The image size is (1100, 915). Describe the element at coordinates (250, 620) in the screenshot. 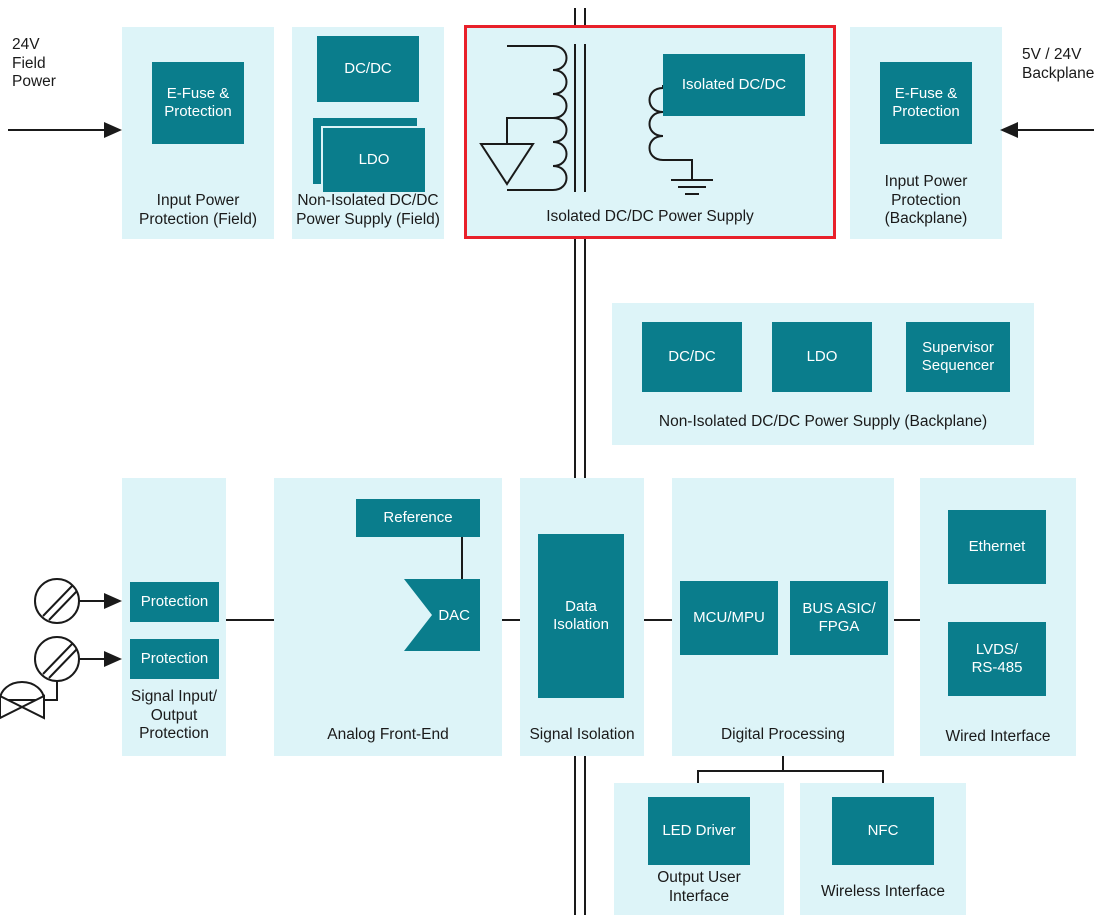

I see `connector-protection-to-afe` at that location.